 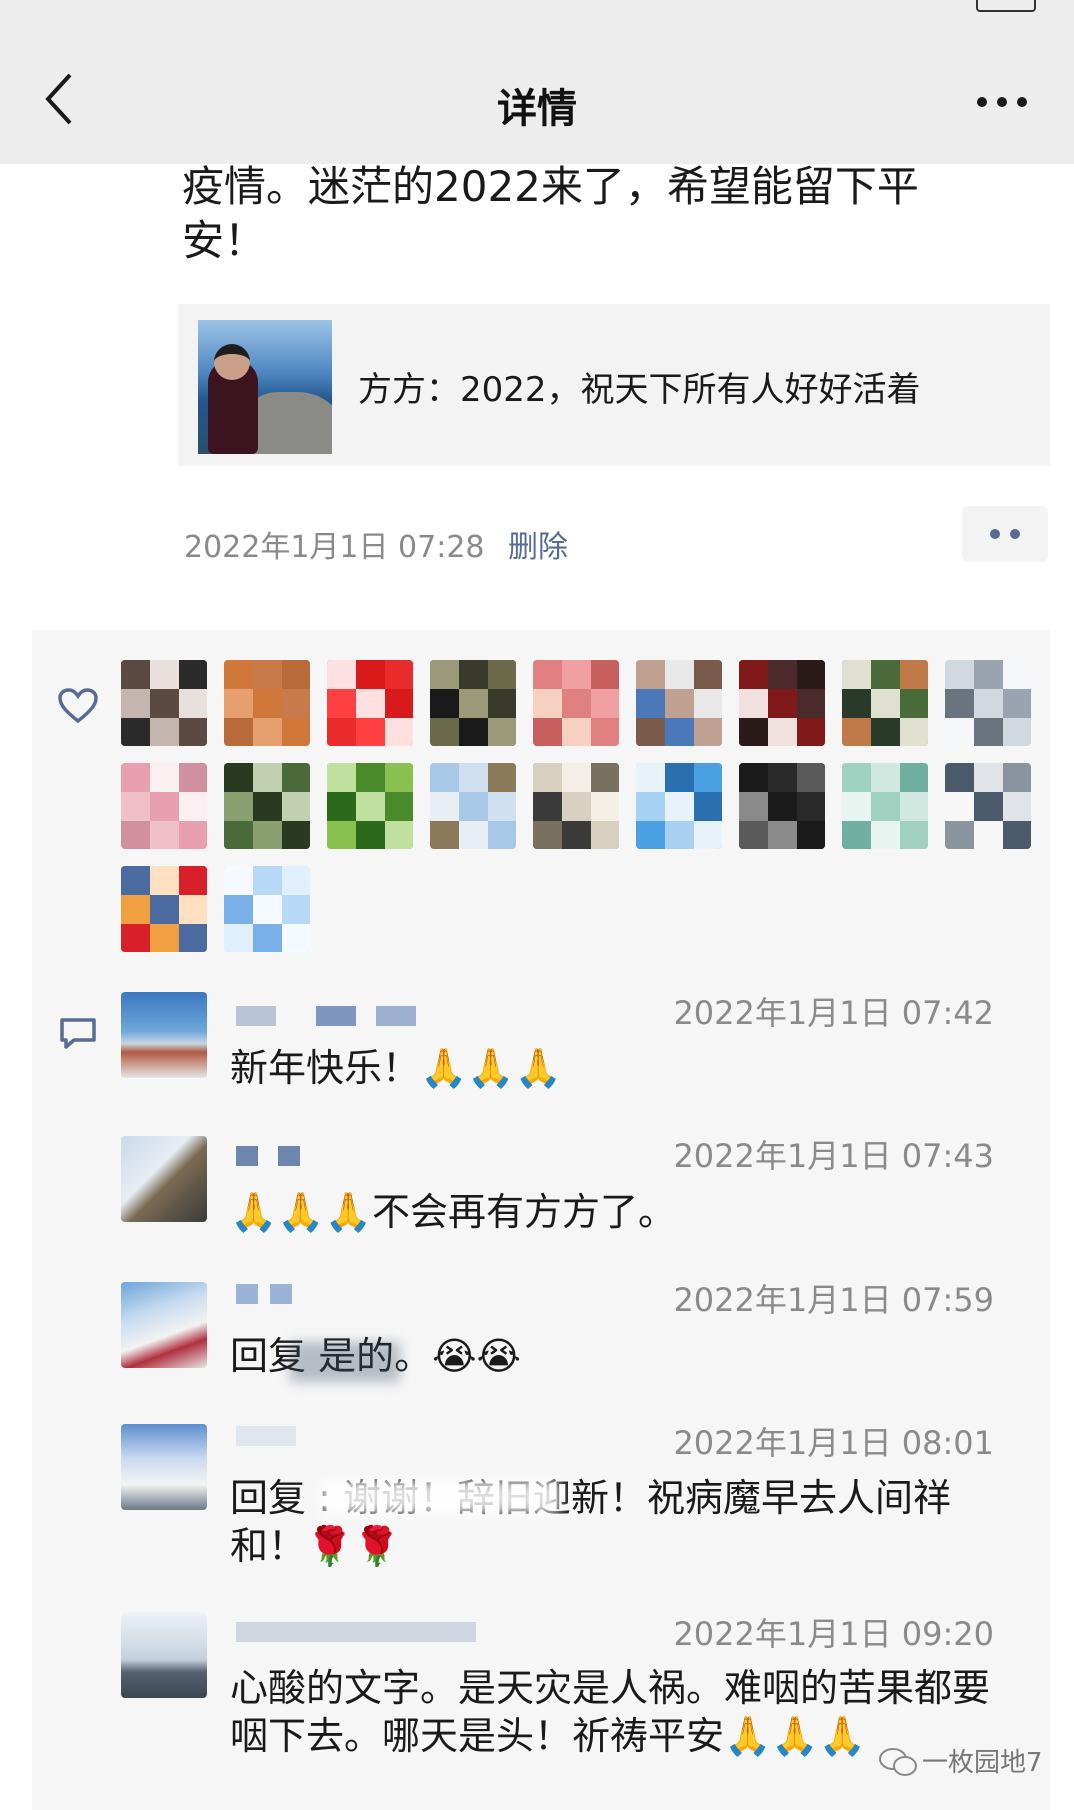 What do you see at coordinates (1002, 102) in the screenshot?
I see `more-icon` at bounding box center [1002, 102].